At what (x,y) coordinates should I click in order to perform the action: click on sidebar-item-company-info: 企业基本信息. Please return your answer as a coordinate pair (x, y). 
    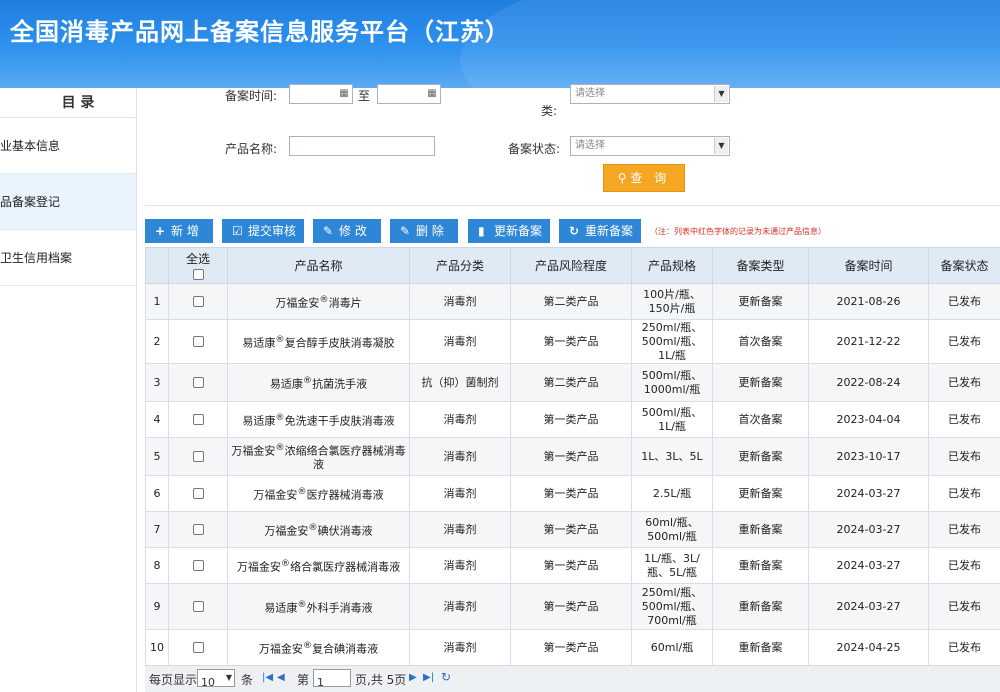
    Looking at the image, I should click on (68, 146).